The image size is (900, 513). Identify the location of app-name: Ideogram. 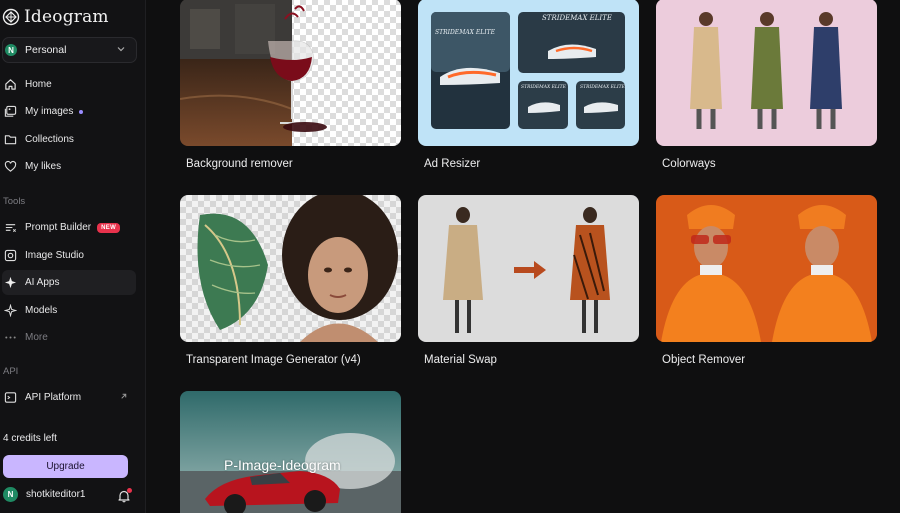
(66, 17).